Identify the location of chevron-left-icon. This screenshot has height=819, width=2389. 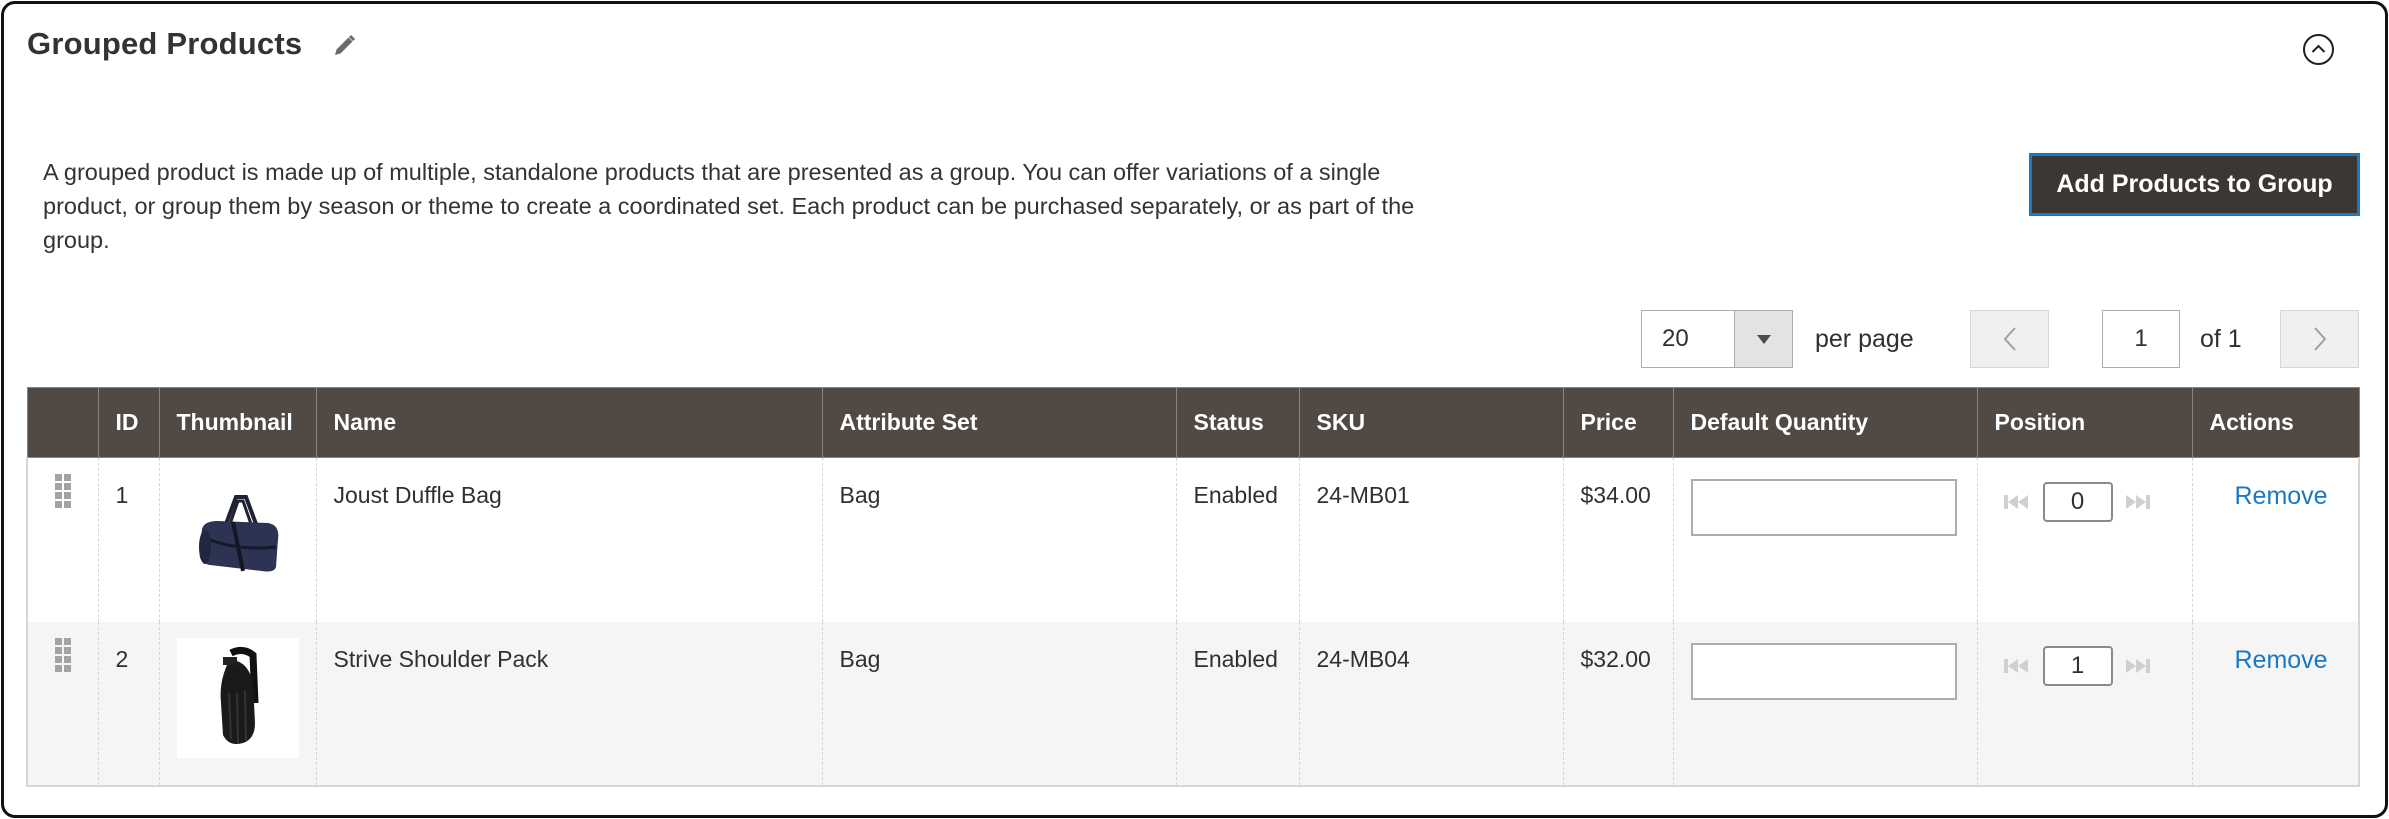
(2009, 339).